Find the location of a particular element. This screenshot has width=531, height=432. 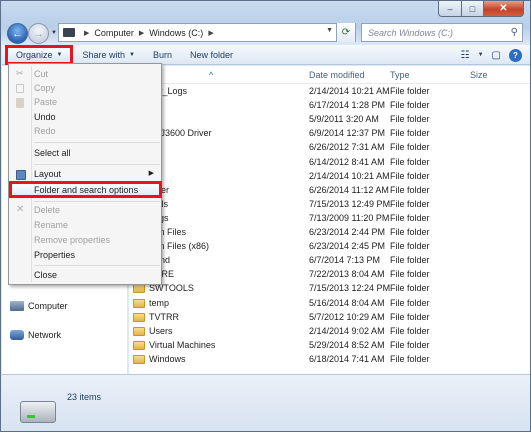

menu-item-paste: Paste is located at coordinates (85, 103).